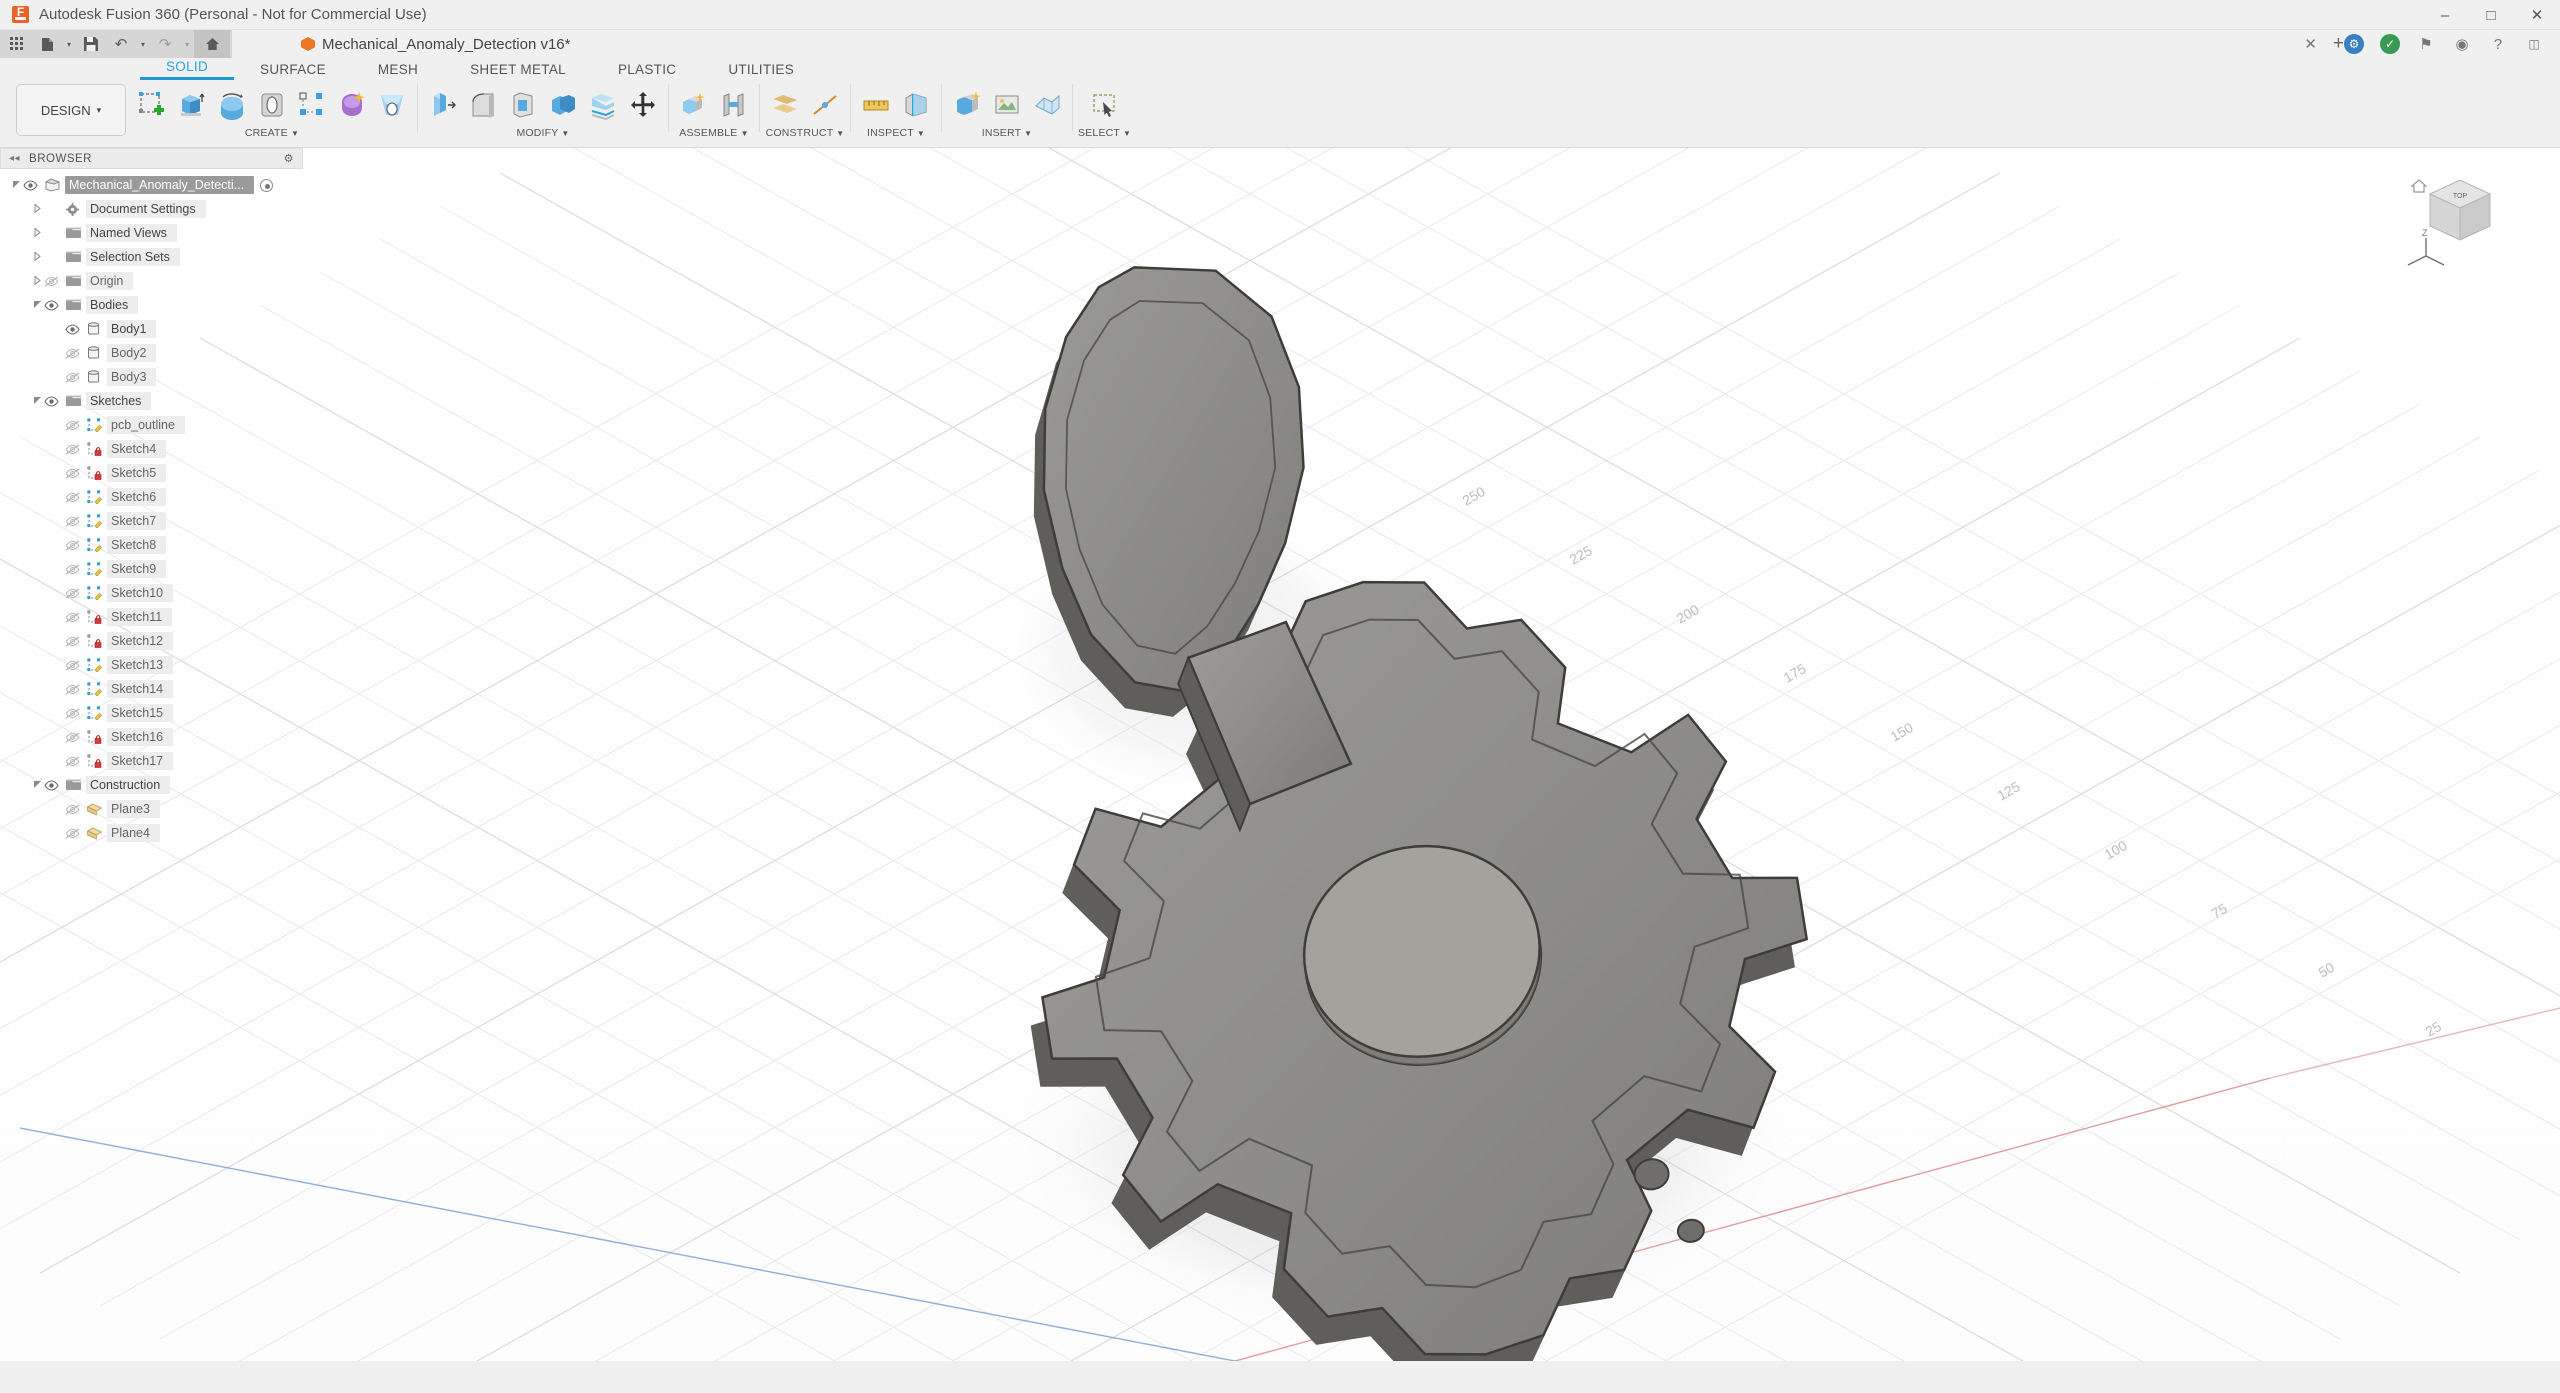  What do you see at coordinates (785, 105) in the screenshot?
I see `offset-plane-tool` at bounding box center [785, 105].